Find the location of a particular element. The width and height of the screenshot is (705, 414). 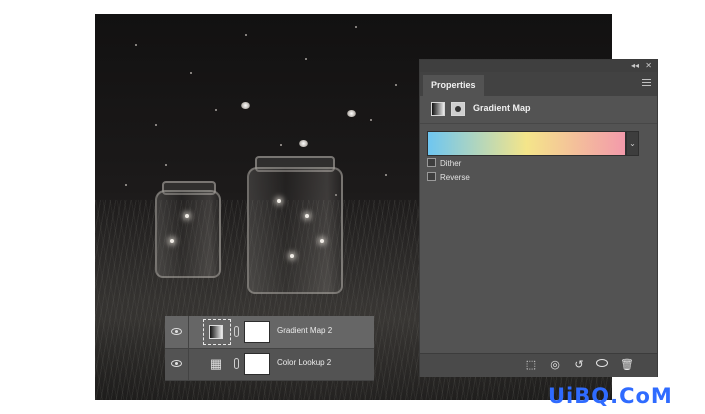

layer-row-color-lookup: ▦ Color Lookup 2 is located at coordinates (269, 364).